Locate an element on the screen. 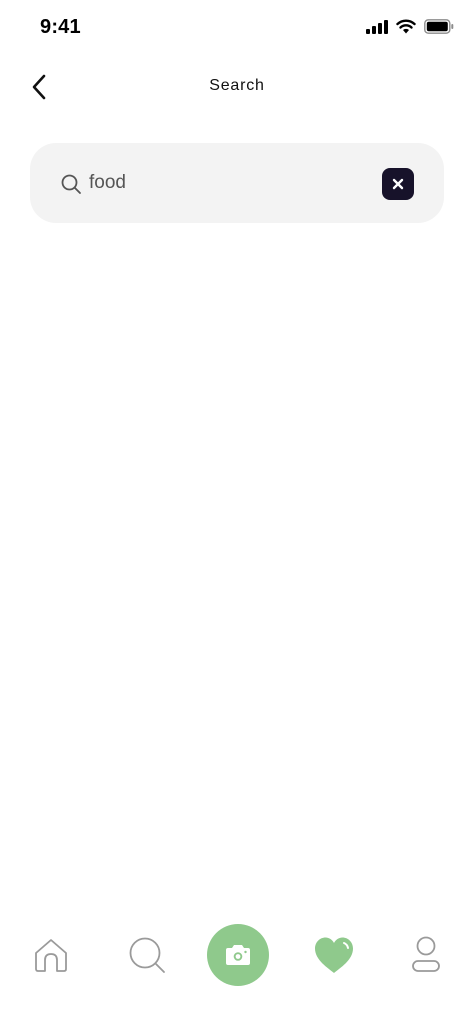 The height and width of the screenshot is (1026, 474). search-input is located at coordinates (224, 183).